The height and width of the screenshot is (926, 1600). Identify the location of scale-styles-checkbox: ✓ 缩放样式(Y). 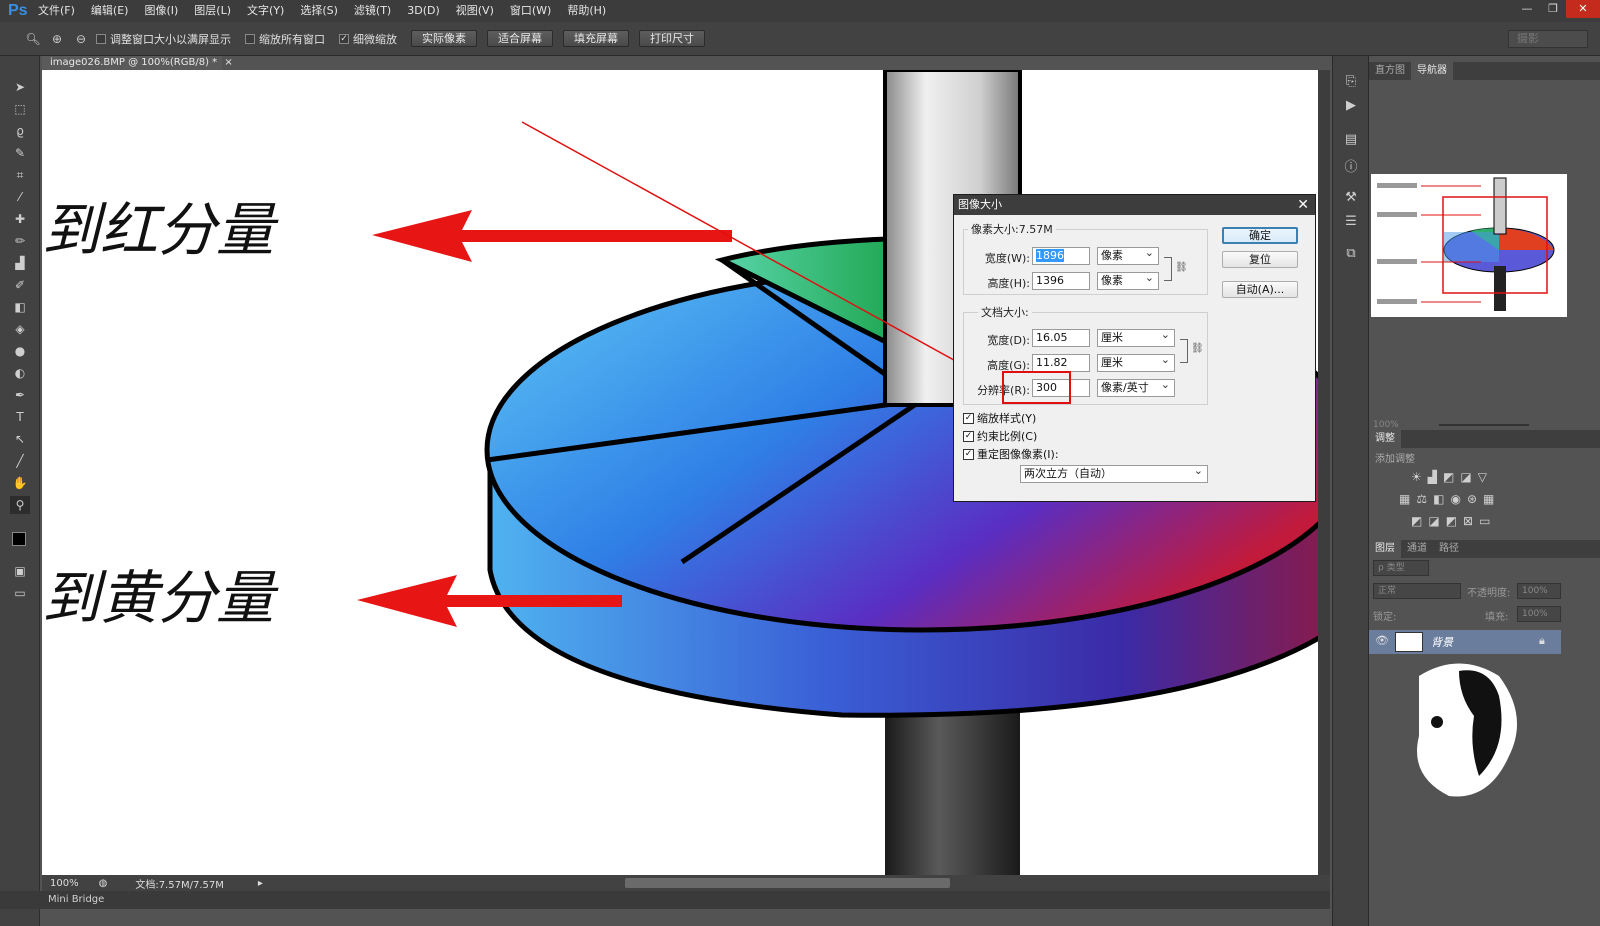
(999, 418).